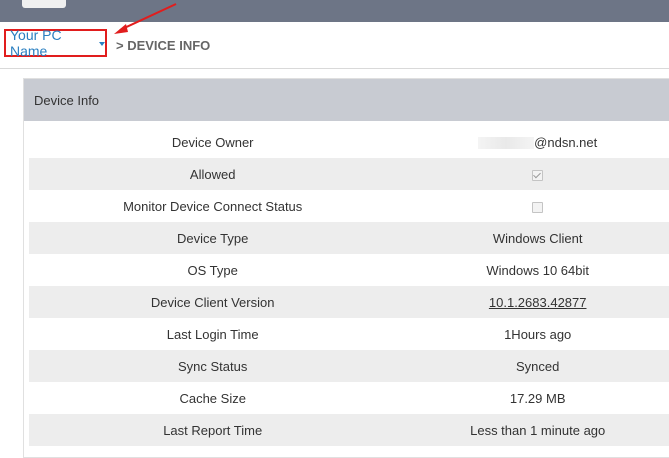  I want to click on pc-name-dropdown: Your PC Name, so click(55, 43).